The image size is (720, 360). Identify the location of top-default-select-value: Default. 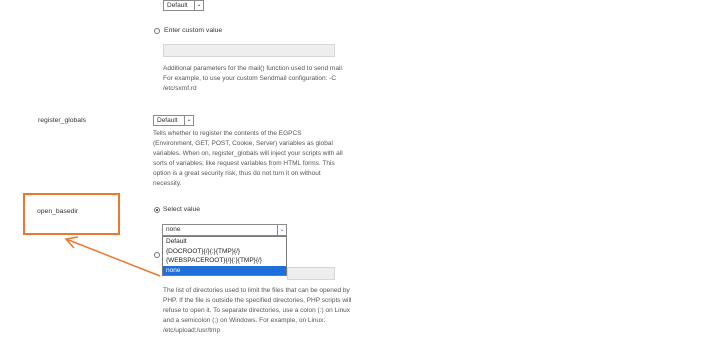
(177, 5).